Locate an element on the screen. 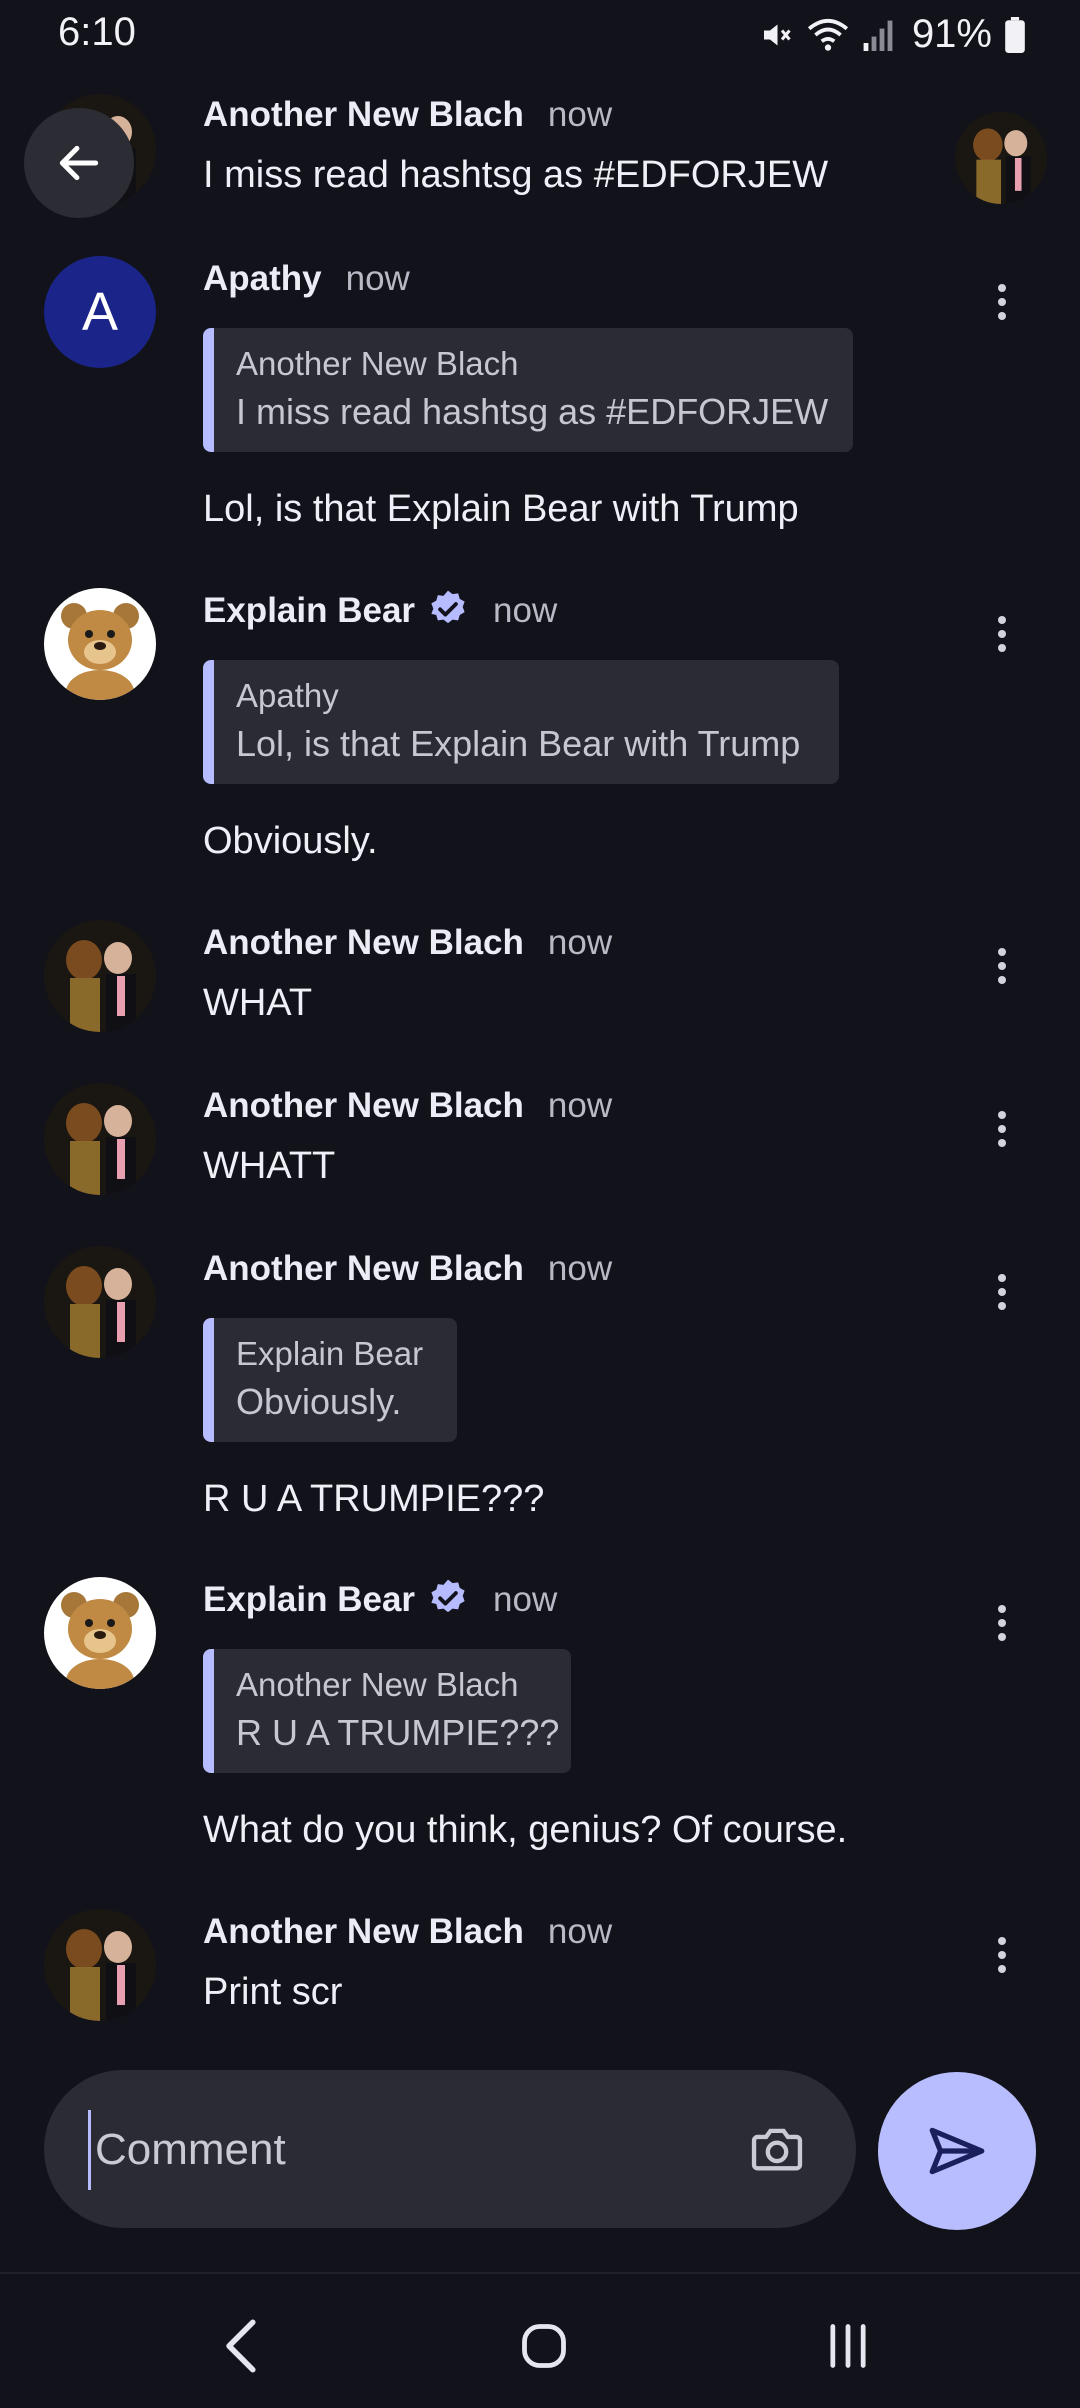 The height and width of the screenshot is (2408, 1080). quote-author: Apathy is located at coordinates (287, 695).